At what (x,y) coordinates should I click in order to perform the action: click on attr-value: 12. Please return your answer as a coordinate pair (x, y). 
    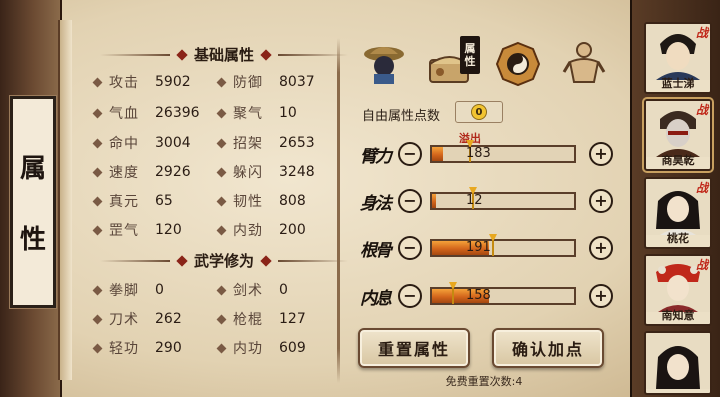
    Looking at the image, I should click on (474, 200).